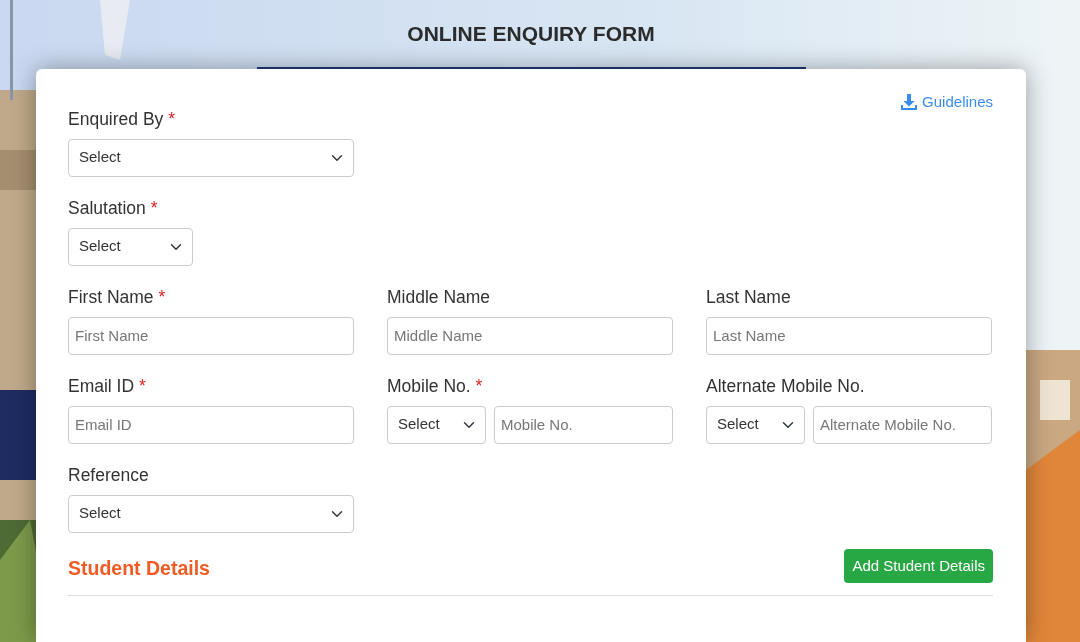 Image resolution: width=1080 pixels, height=642 pixels. I want to click on field-label: Email ID *, so click(107, 385).